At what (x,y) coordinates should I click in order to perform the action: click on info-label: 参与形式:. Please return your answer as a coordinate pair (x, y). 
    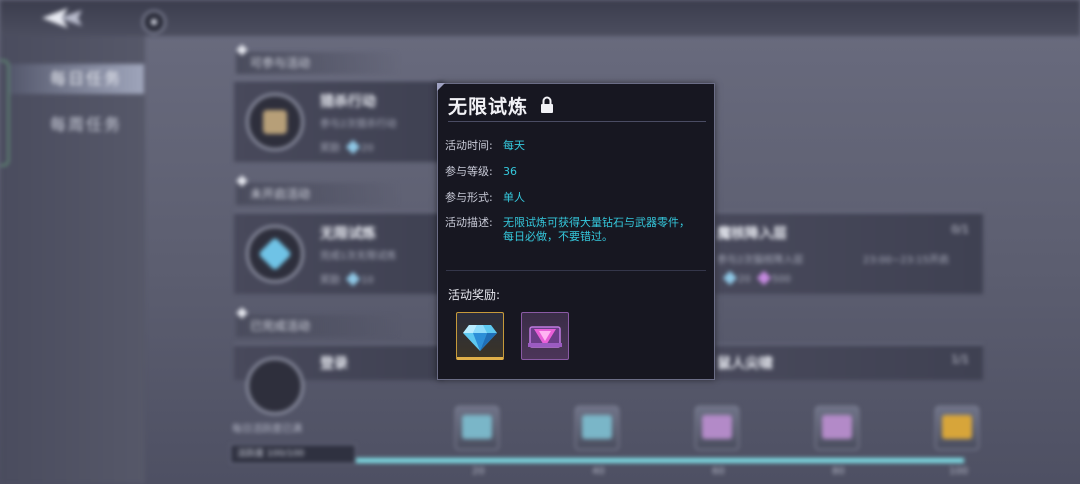
    Looking at the image, I should click on (469, 197).